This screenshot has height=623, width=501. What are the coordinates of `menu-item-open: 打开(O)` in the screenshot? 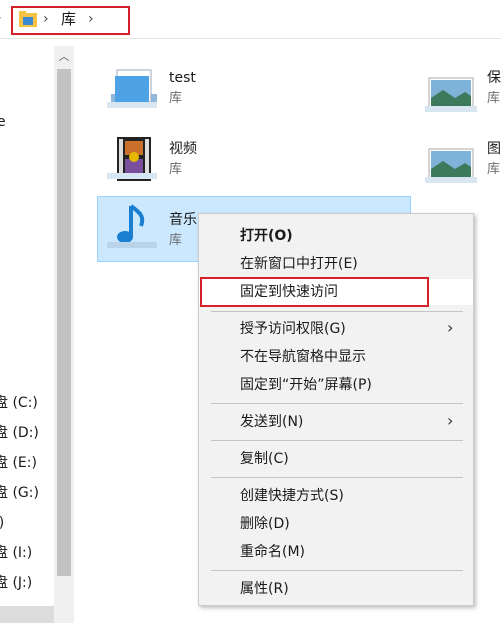 It's located at (336, 236).